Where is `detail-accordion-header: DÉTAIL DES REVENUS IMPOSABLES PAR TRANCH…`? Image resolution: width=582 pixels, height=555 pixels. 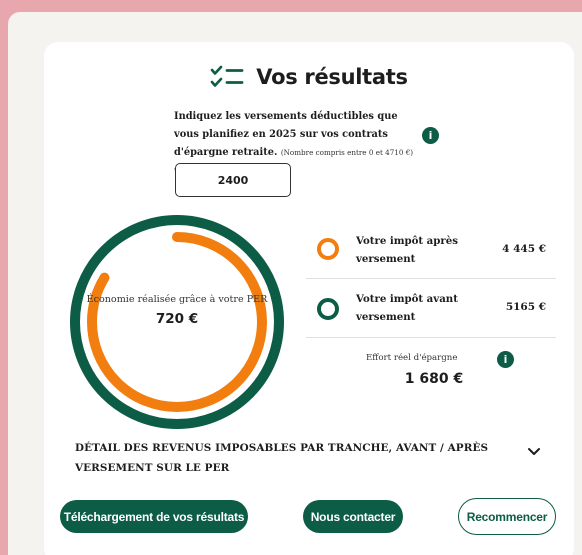
detail-accordion-header: DÉTAIL DES REVENUS IMPOSABLES PAR TRANCH… is located at coordinates (295, 458).